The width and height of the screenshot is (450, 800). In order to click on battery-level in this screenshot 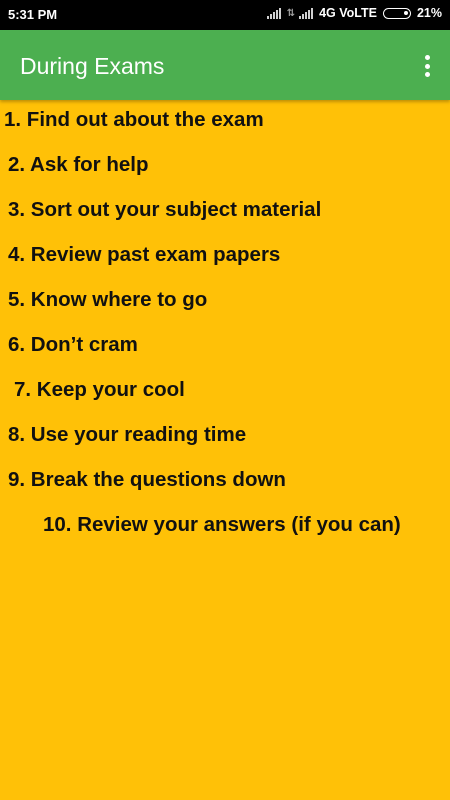, I will do `click(405, 12)`.